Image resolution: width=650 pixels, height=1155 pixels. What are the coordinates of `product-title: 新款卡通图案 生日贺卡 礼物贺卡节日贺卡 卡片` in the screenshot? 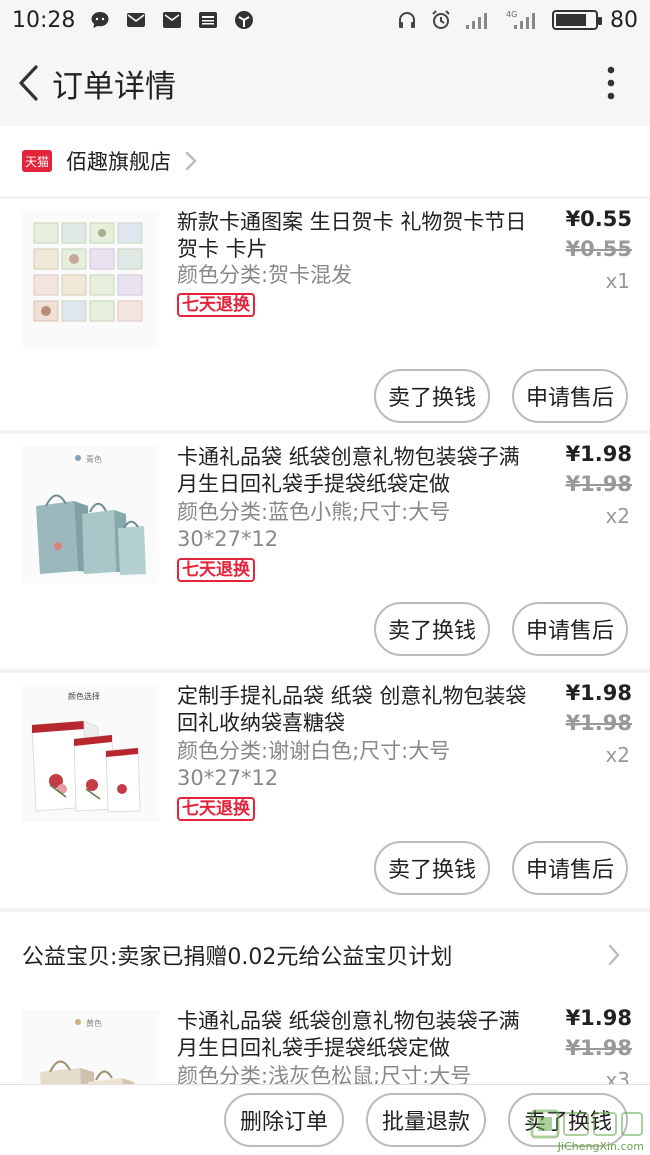 It's located at (352, 235).